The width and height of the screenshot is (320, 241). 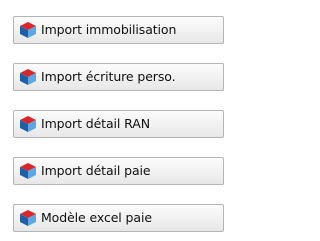 What do you see at coordinates (95, 123) in the screenshot?
I see `button-label: Import détail RAN` at bounding box center [95, 123].